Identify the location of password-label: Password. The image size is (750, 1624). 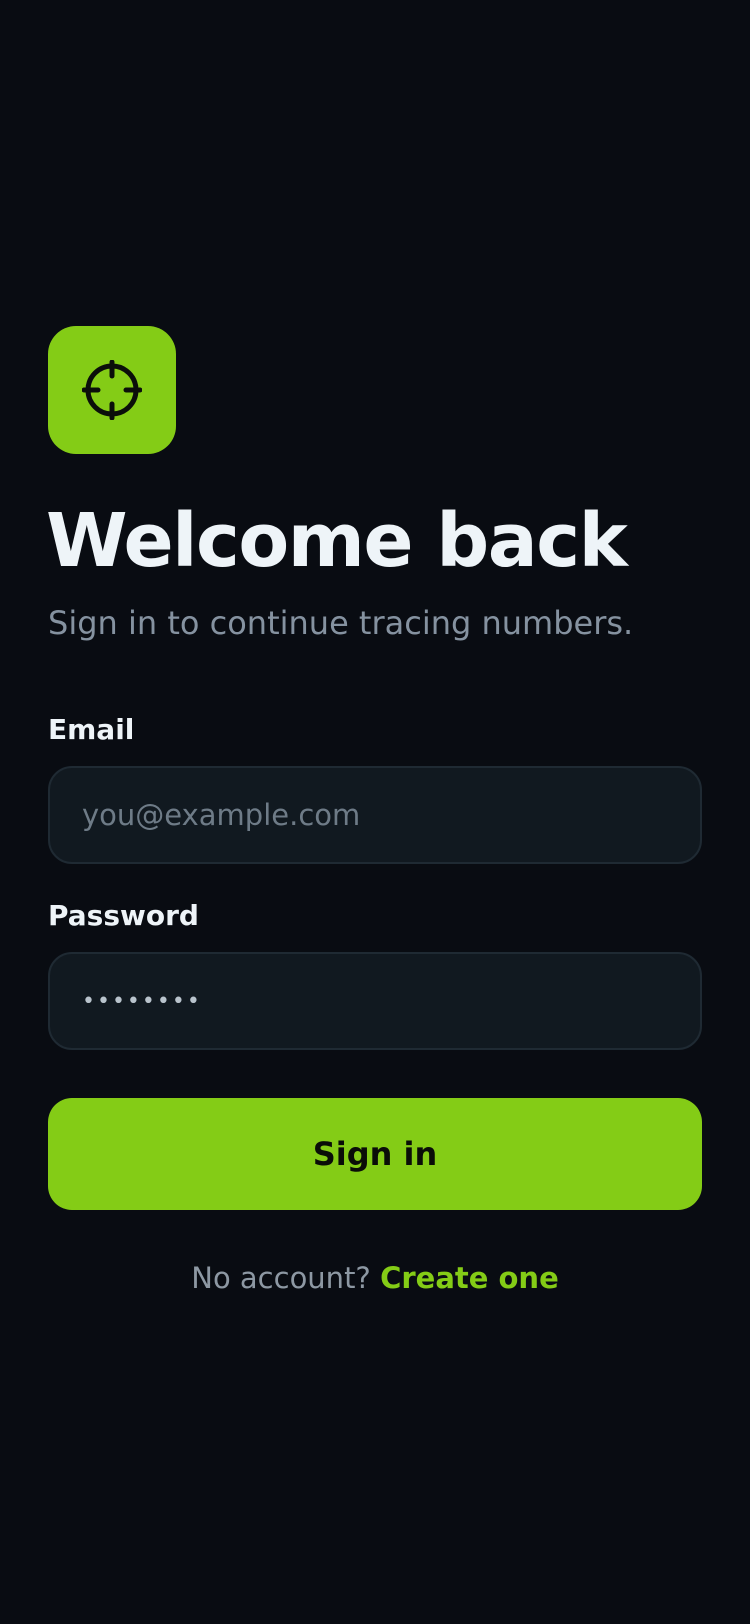
(123, 915).